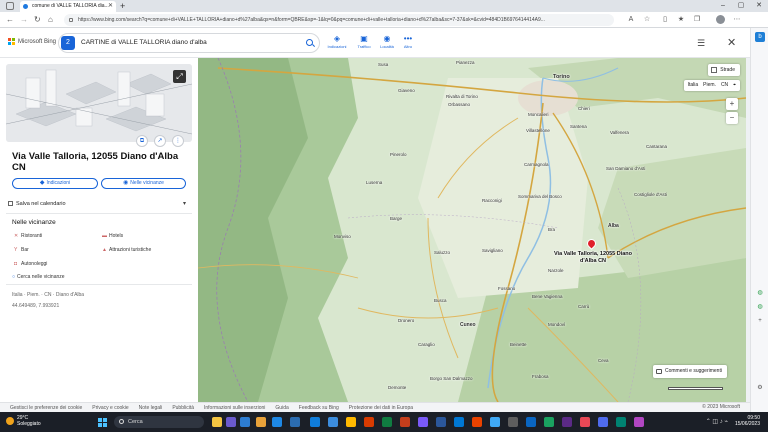 This screenshot has width=768, height=432. Describe the element at coordinates (10, 6) in the screenshot. I see `tab-actions-icon` at that location.